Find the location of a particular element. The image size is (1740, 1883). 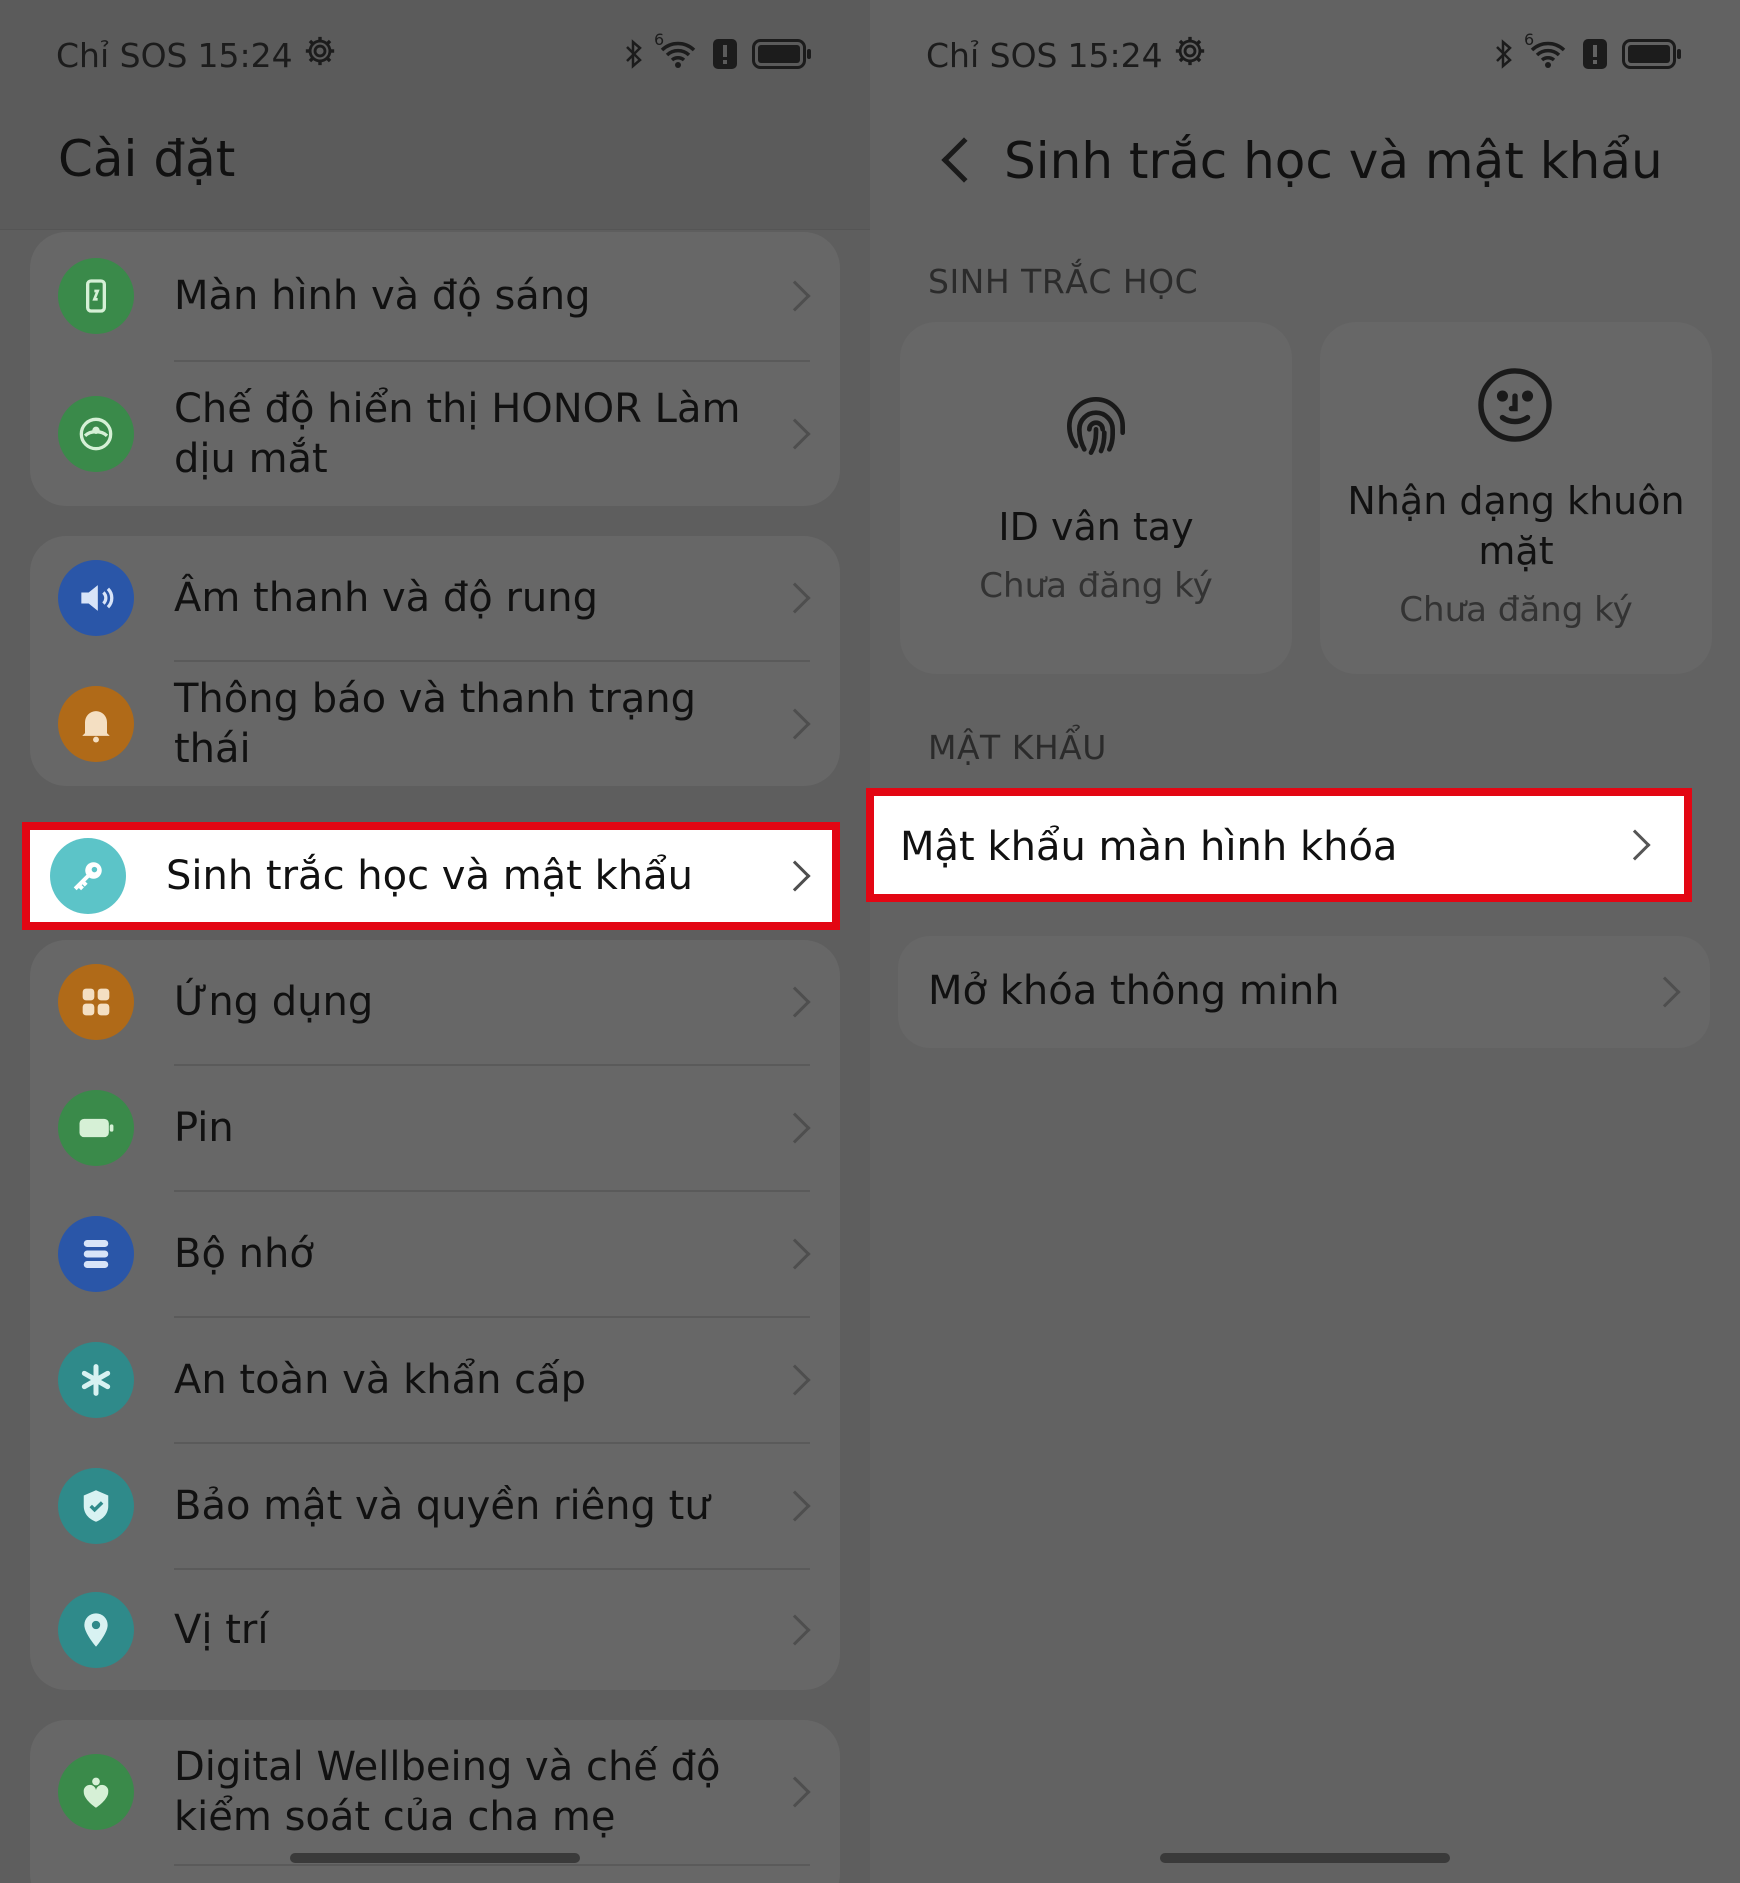

speaker-icon is located at coordinates (96, 598).